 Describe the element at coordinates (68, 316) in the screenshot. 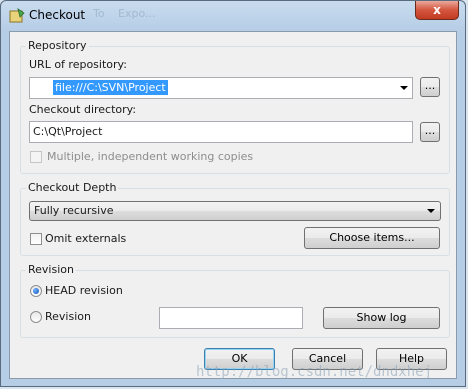

I see `revision-label: Revision` at that location.